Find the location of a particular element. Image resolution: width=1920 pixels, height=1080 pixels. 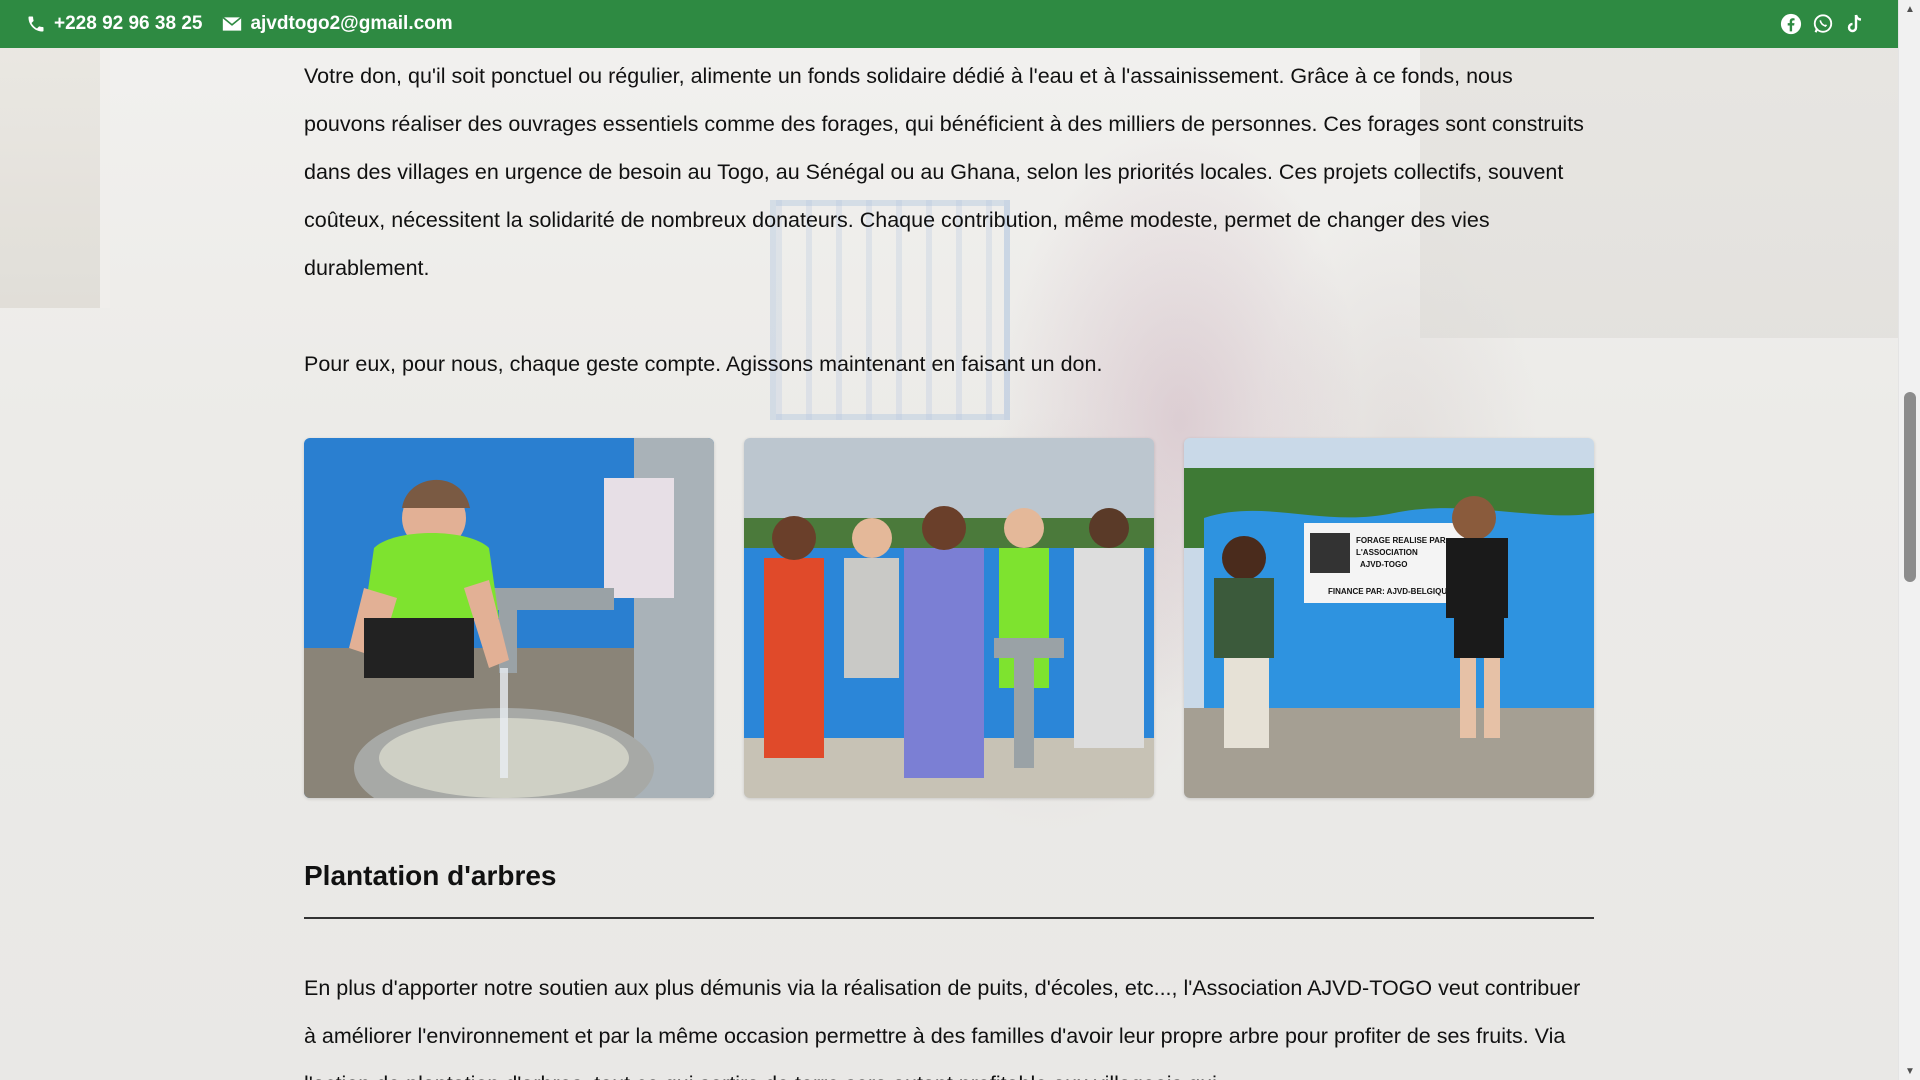

section-divider is located at coordinates (949, 918).